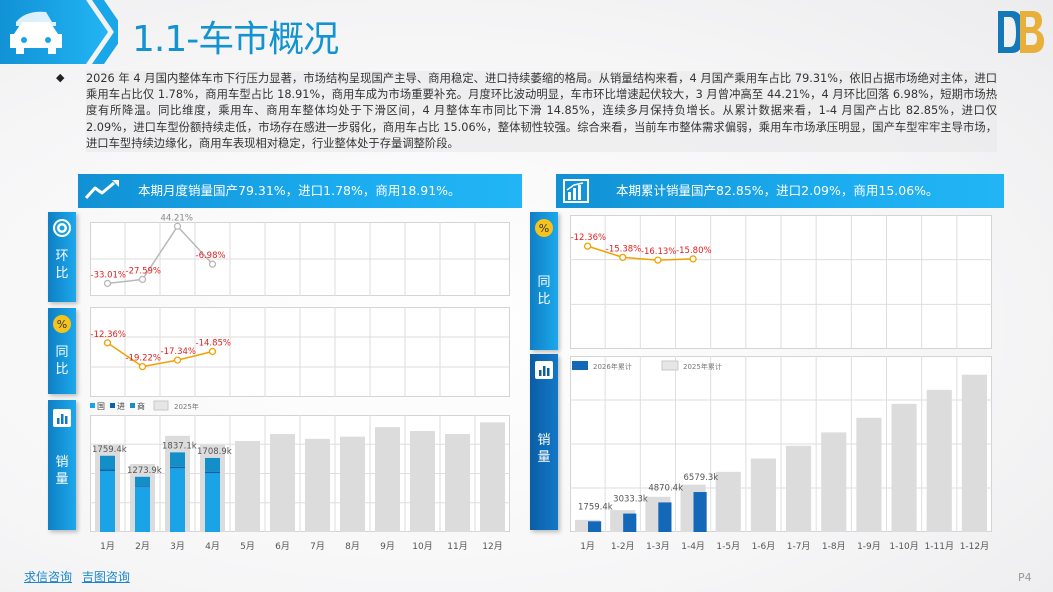  I want to click on monthly-mom-data-label: -27.59%, so click(143, 271).